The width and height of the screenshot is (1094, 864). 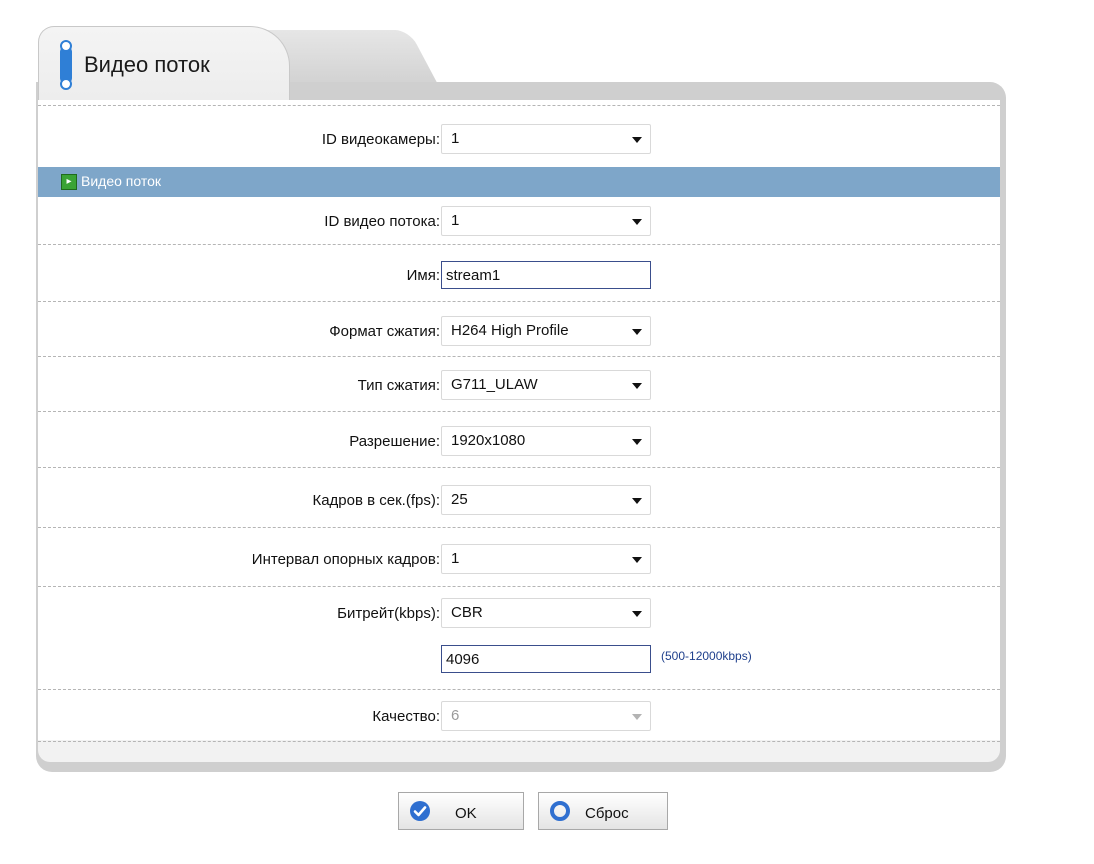 I want to click on ok-button: OK, so click(x=461, y=811).